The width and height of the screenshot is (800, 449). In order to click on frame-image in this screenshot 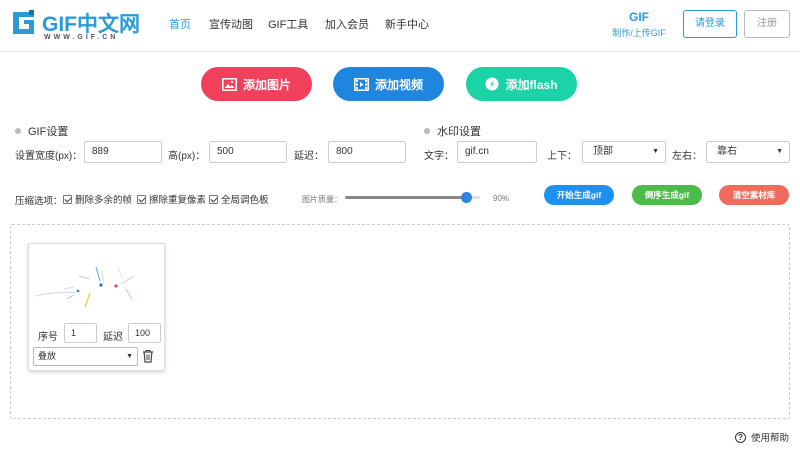, I will do `click(84, 286)`.